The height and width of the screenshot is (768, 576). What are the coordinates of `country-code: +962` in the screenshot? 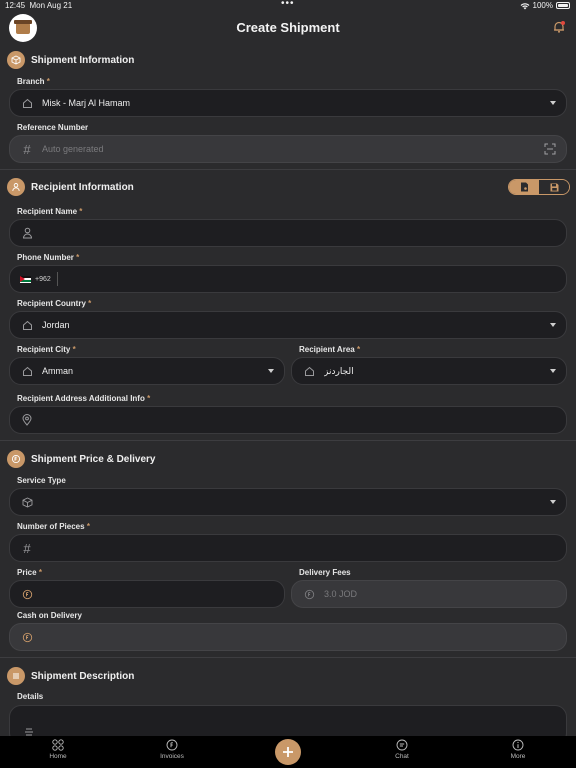 It's located at (43, 279).